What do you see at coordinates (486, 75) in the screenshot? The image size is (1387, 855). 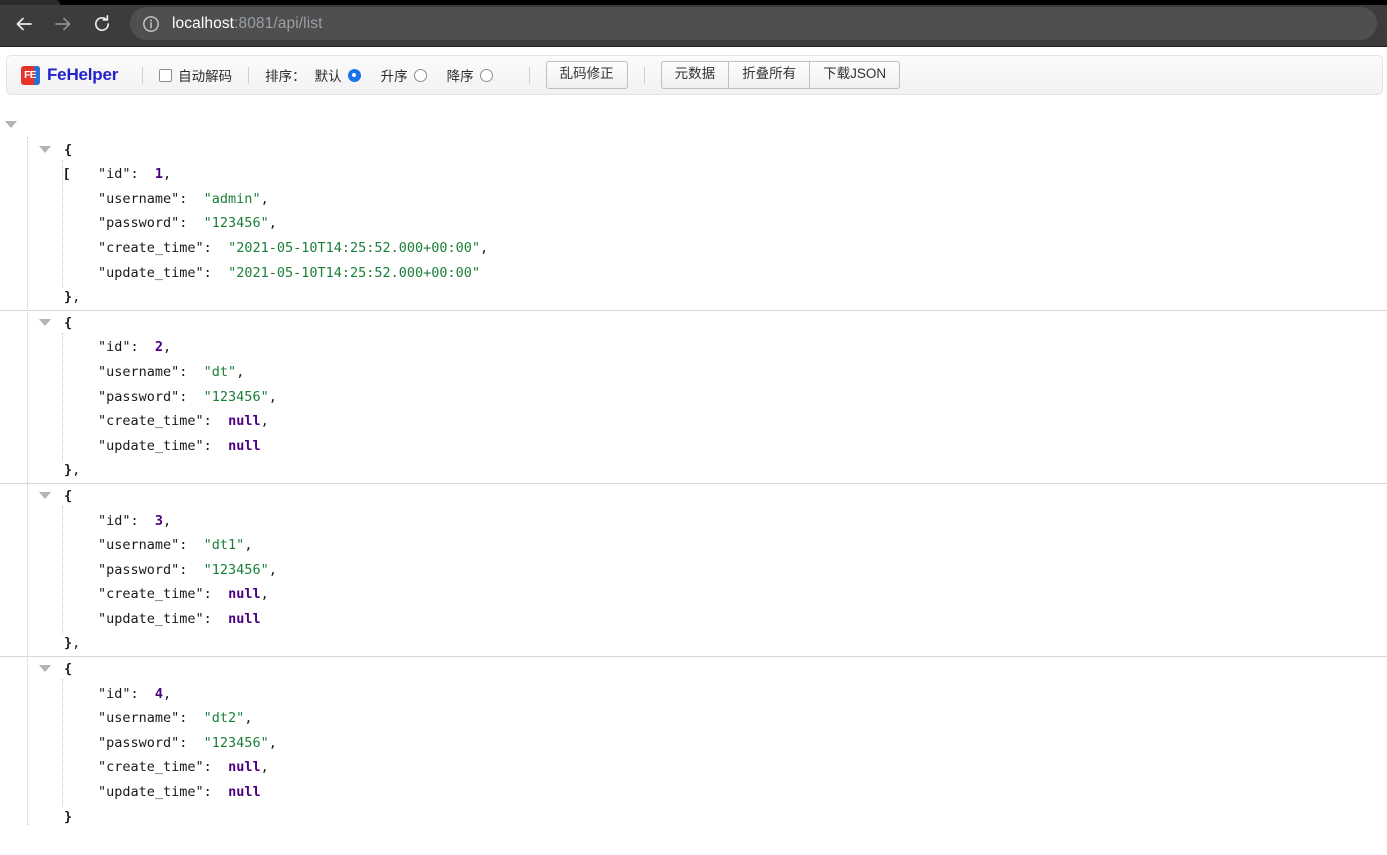 I see `radio-dot-desc` at bounding box center [486, 75].